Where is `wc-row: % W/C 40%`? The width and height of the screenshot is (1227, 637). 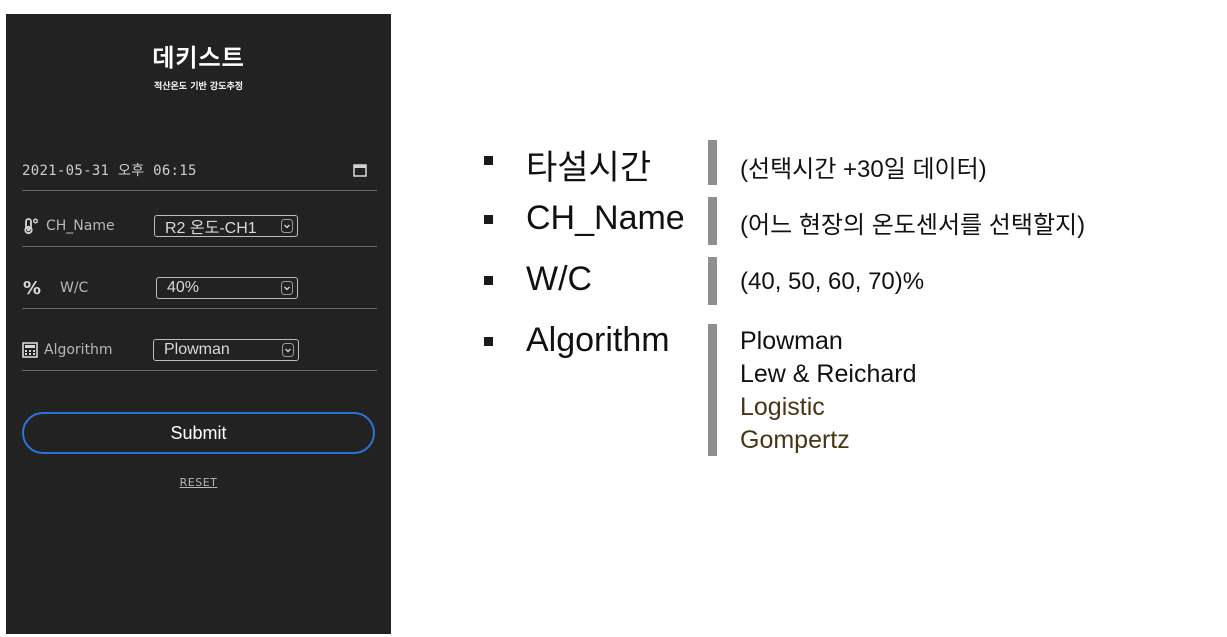
wc-row: % W/C 40% is located at coordinates (199, 288).